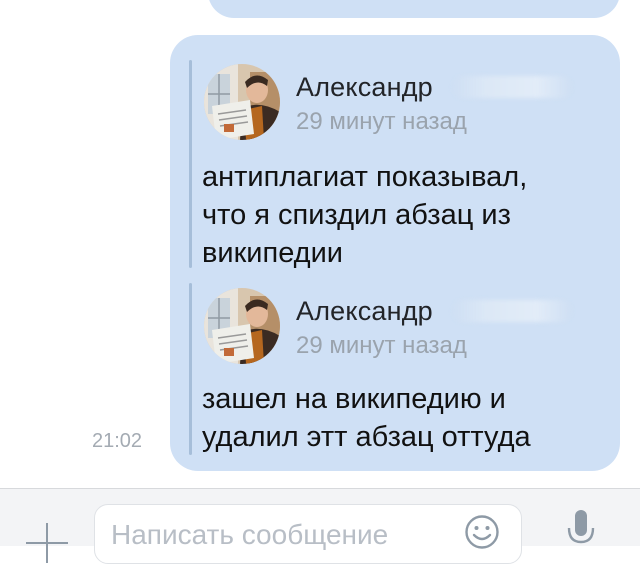 Image resolution: width=640 pixels, height=564 pixels. Describe the element at coordinates (117, 441) in the screenshot. I see `message-timestamp: 21:02` at that location.